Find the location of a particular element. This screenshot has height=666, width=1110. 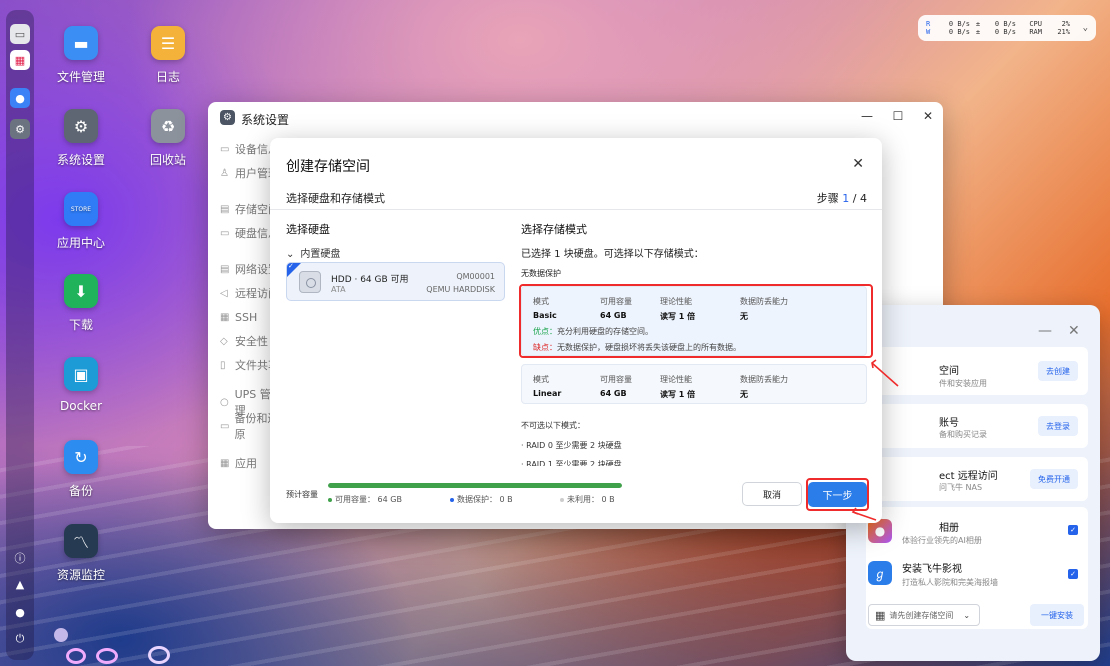

create-button: 去创建 is located at coordinates (1058, 371).